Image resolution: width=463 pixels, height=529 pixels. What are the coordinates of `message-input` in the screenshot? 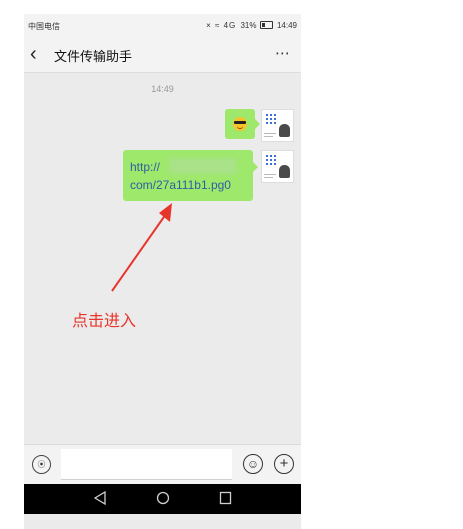 It's located at (146, 464).